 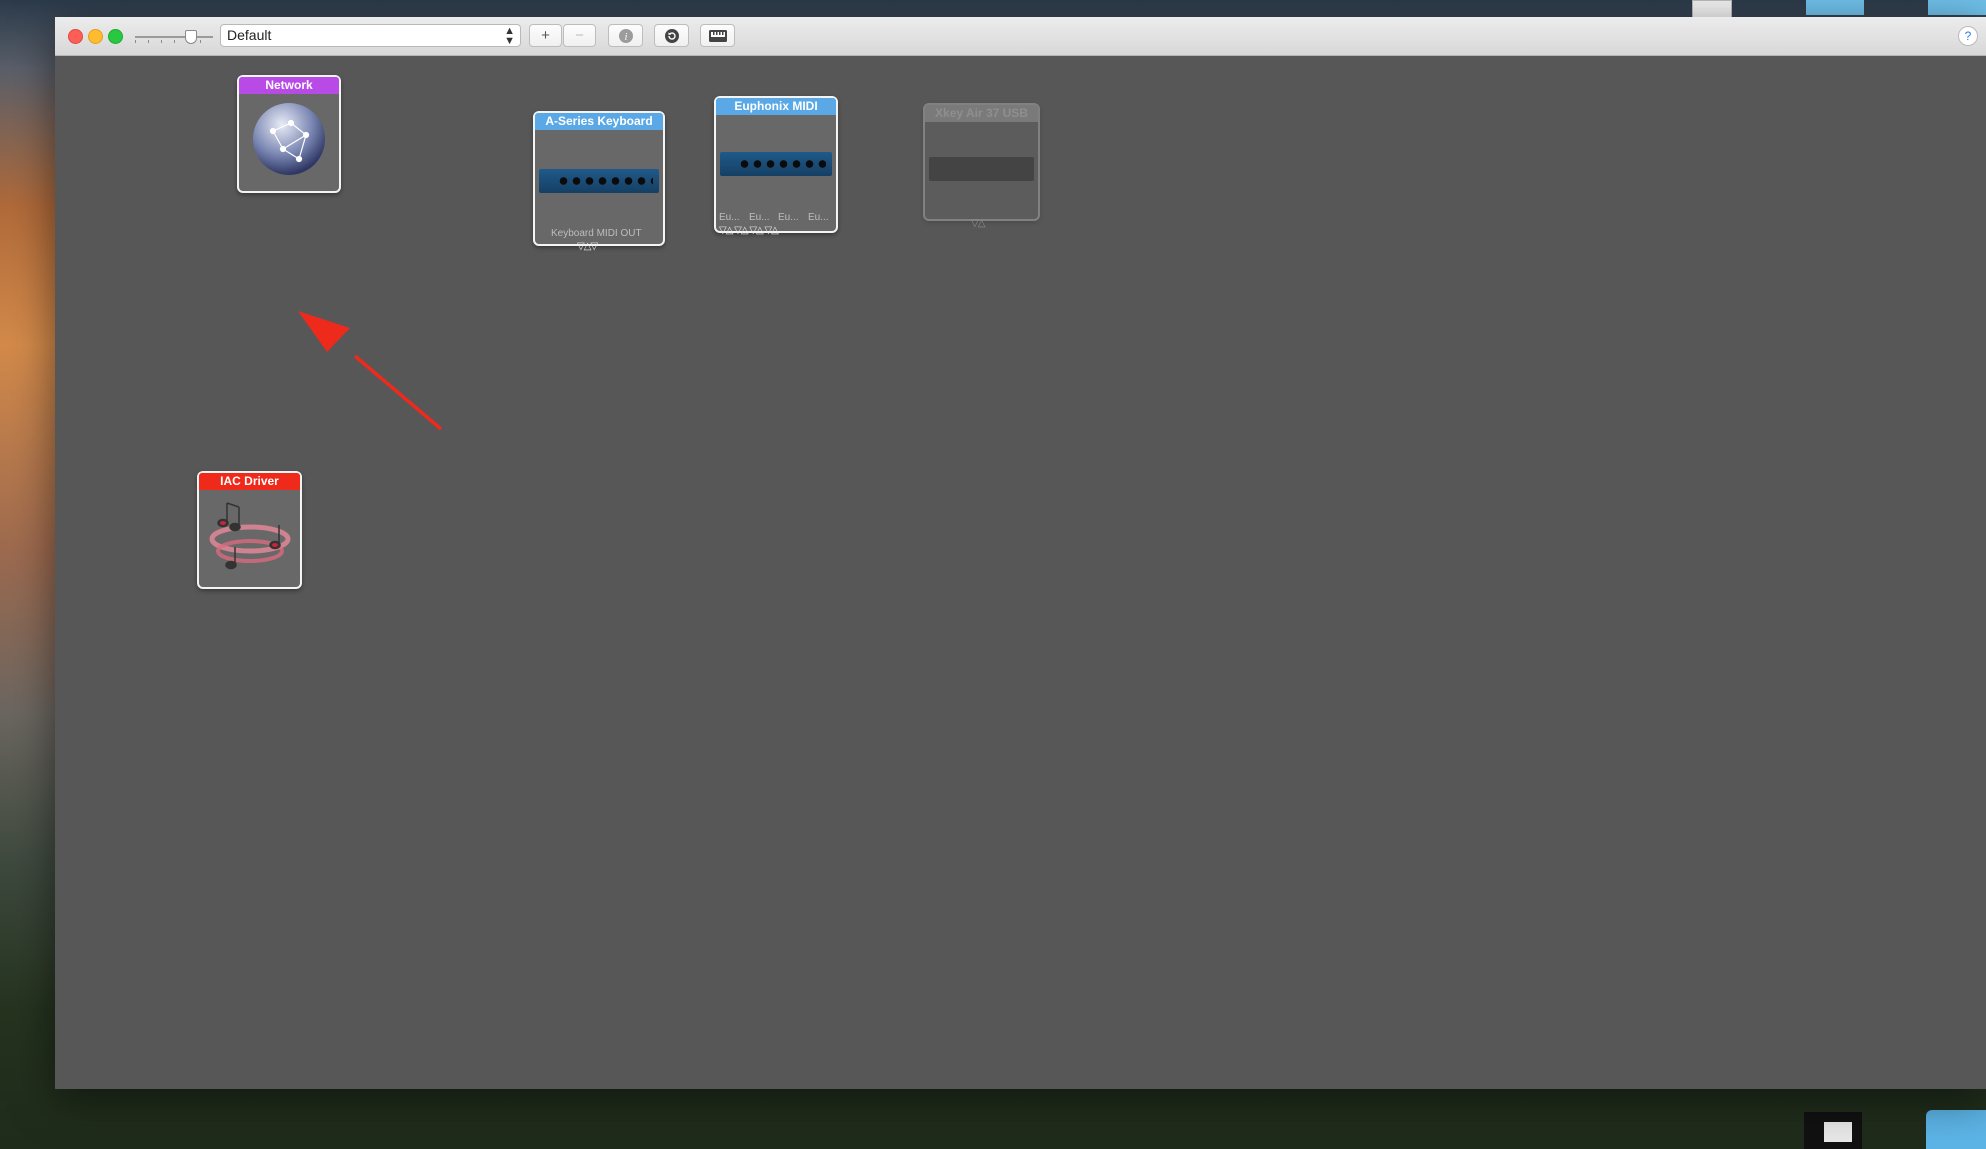 I want to click on zoom-button, so click(x=115, y=36).